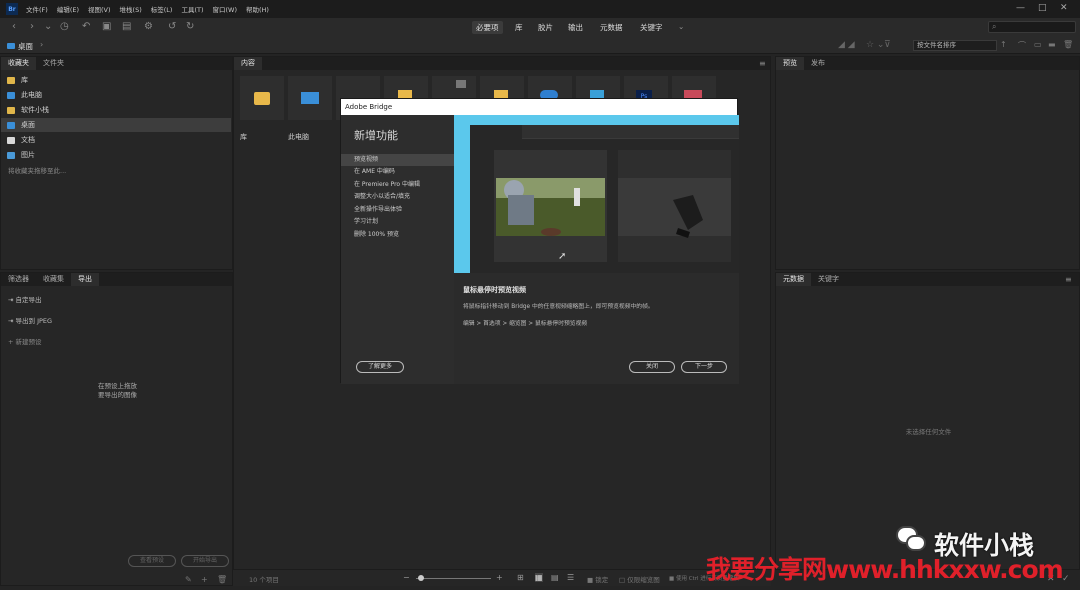 The height and width of the screenshot is (590, 1080). Describe the element at coordinates (11, 80) in the screenshot. I see `library-icon` at that location.